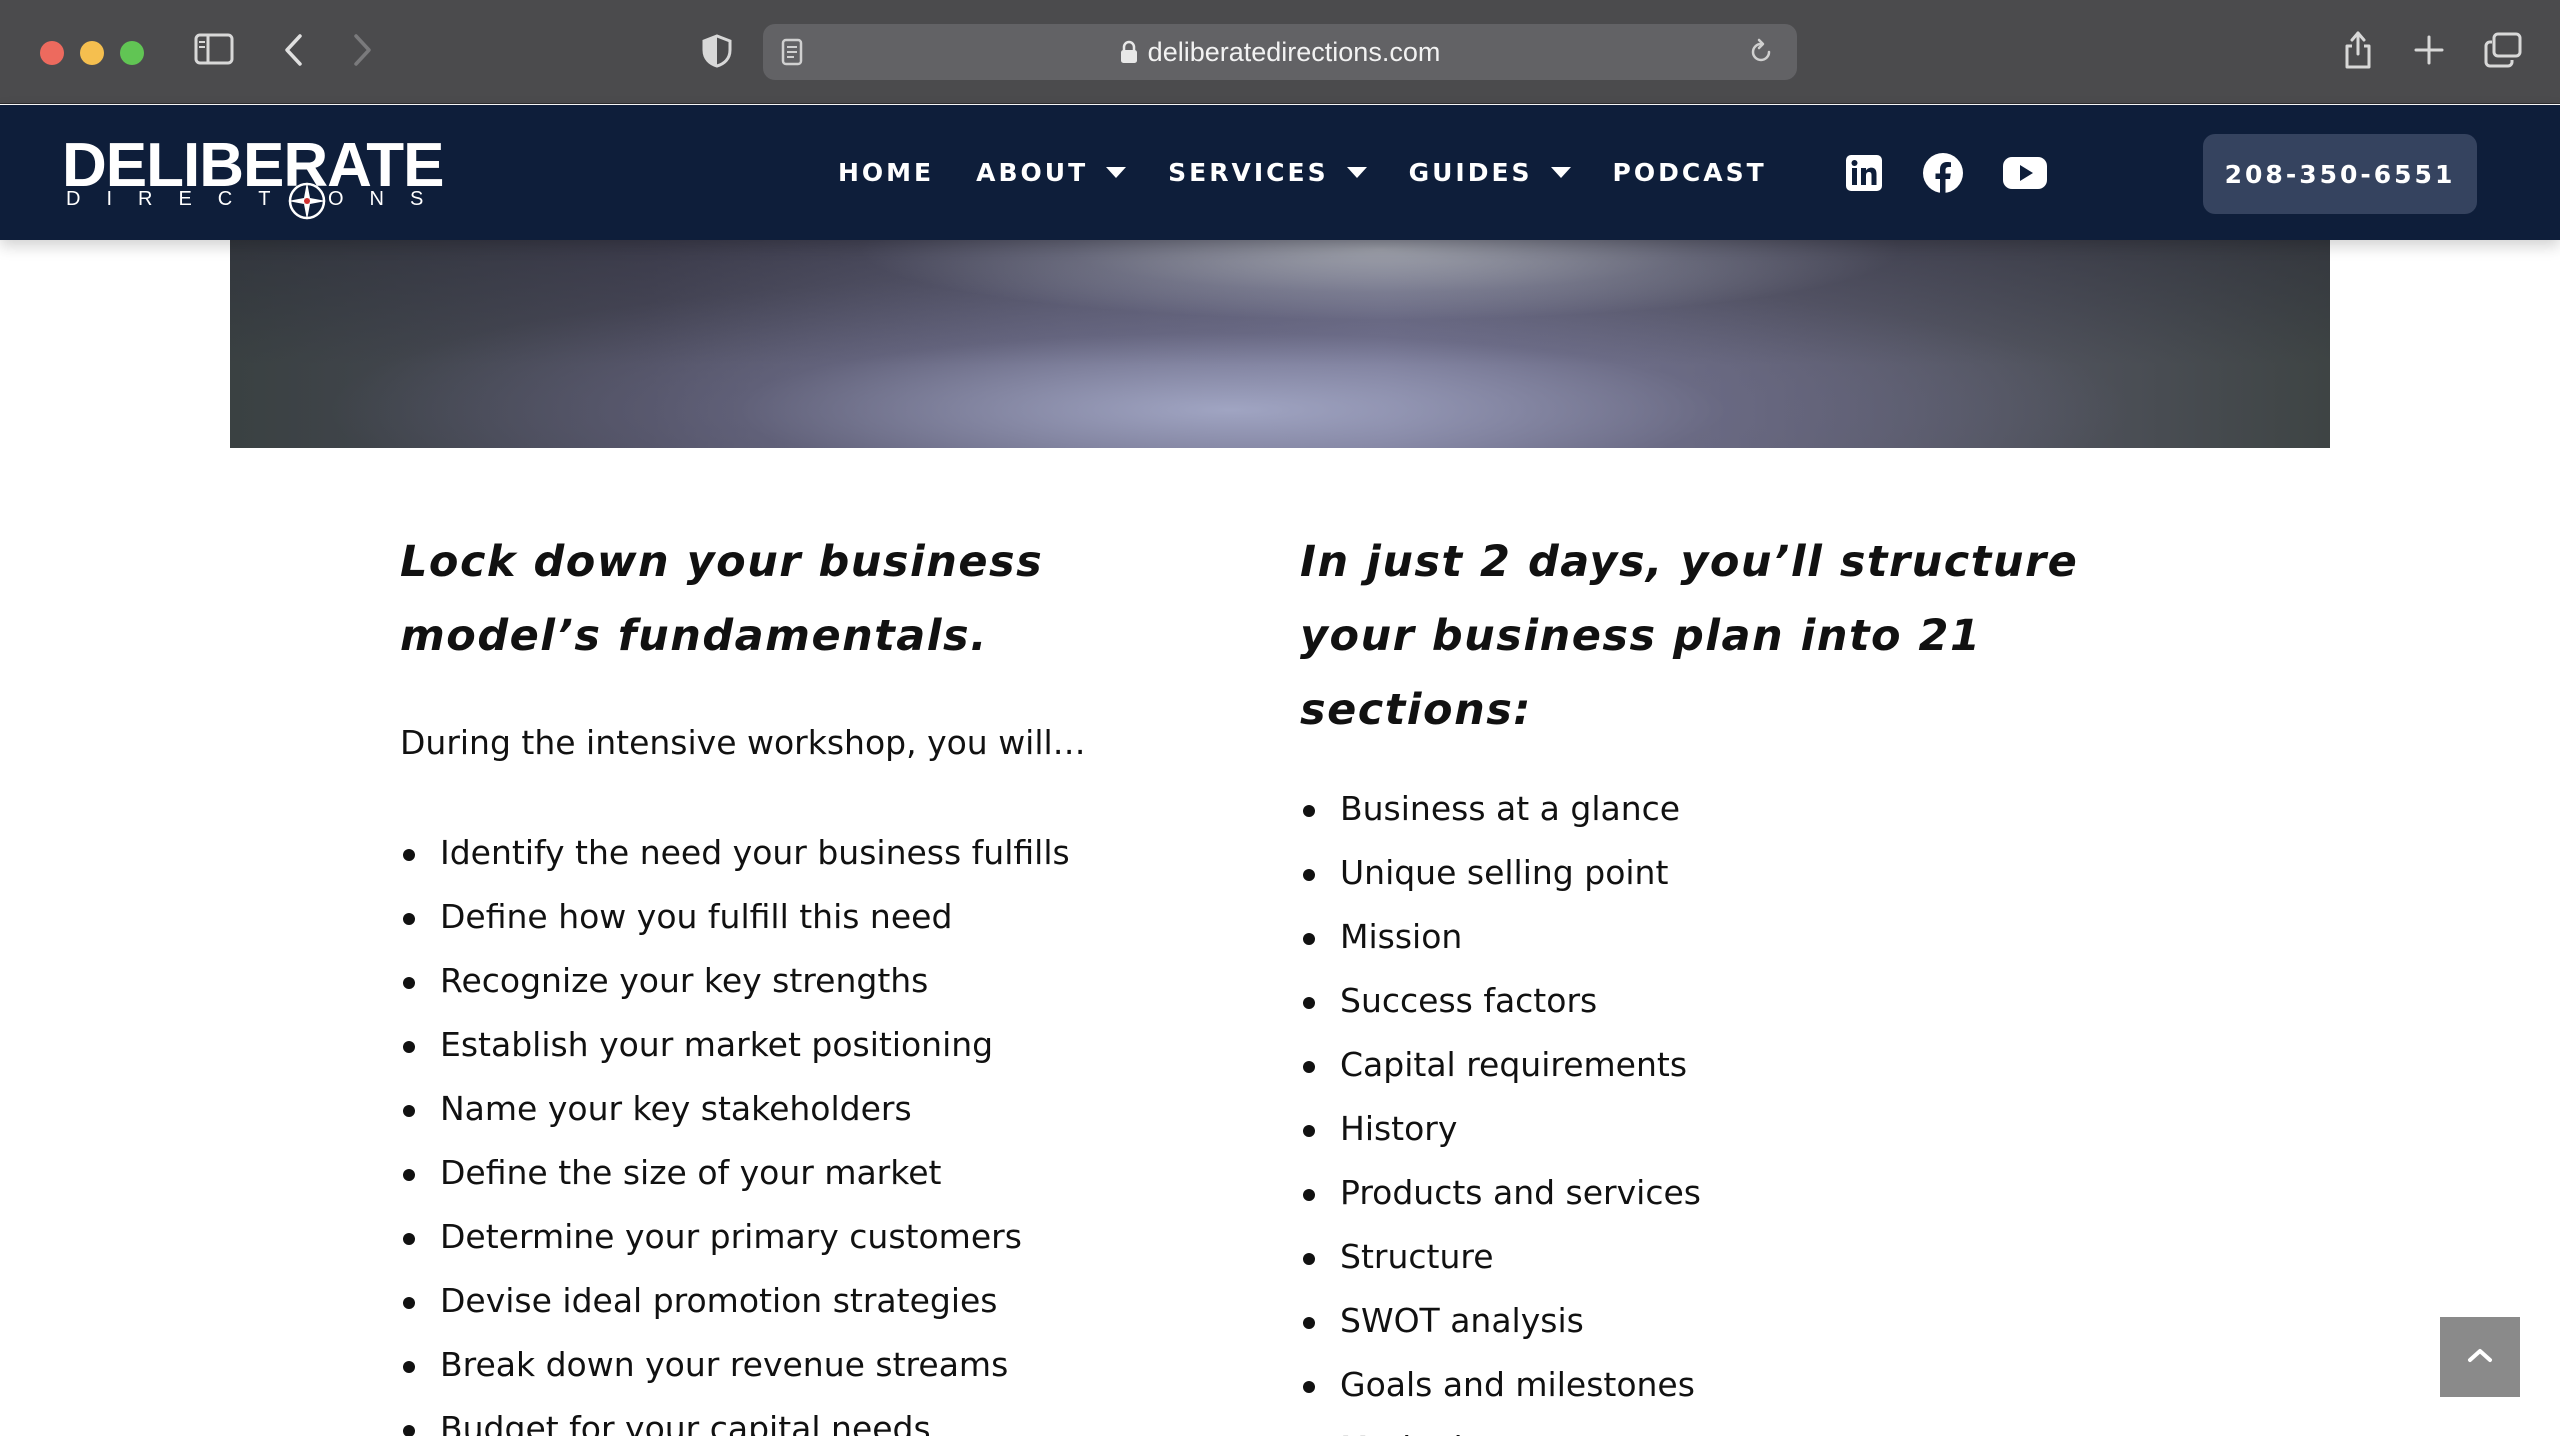 The width and height of the screenshot is (2560, 1436). I want to click on nav-about: ABOUT, so click(1051, 172).